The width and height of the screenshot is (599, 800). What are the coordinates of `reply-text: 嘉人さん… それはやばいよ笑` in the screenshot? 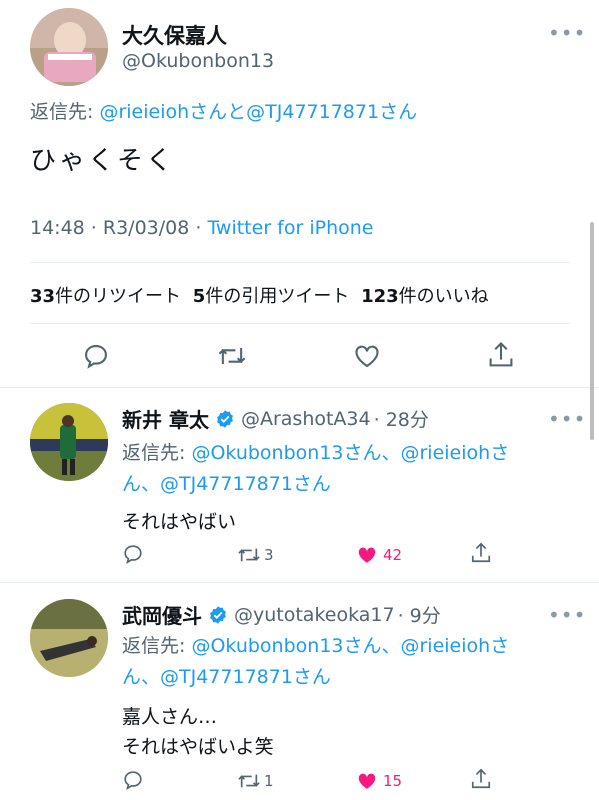 It's located at (198, 732).